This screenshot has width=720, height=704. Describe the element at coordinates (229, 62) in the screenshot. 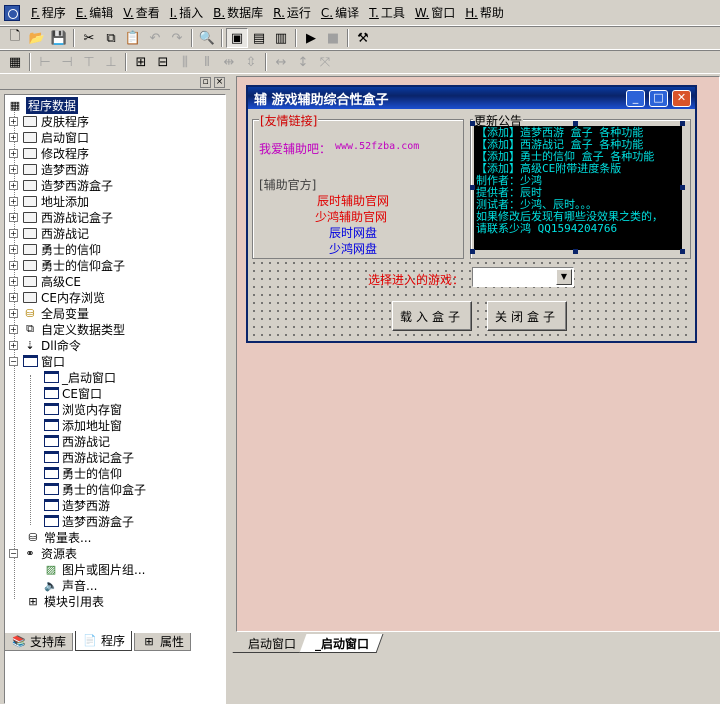

I see `same-width-icon: ⇹` at that location.